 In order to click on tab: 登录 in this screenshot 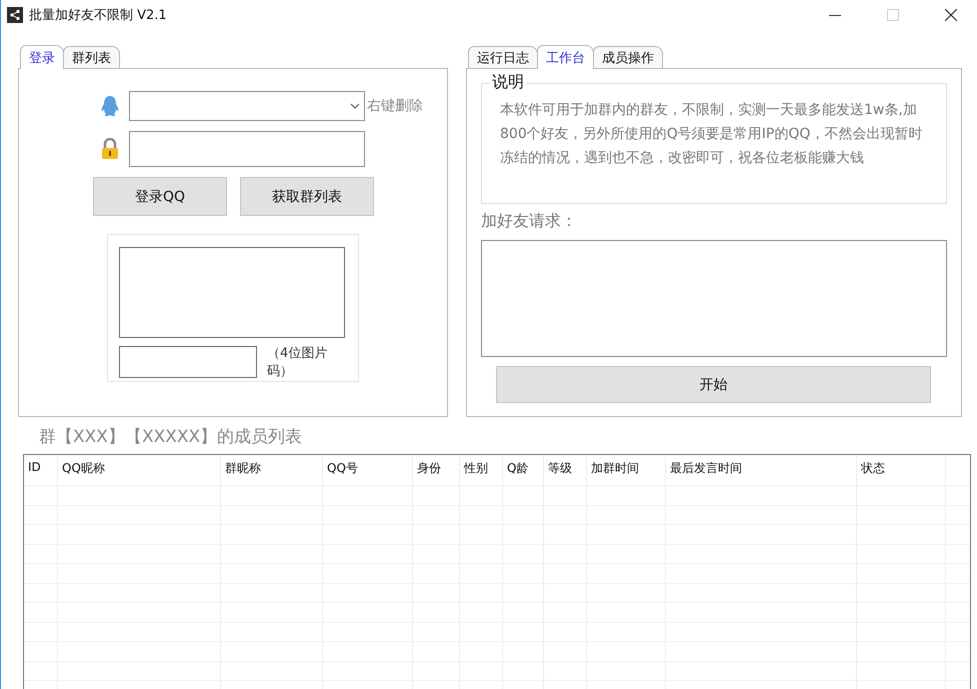, I will do `click(42, 57)`.